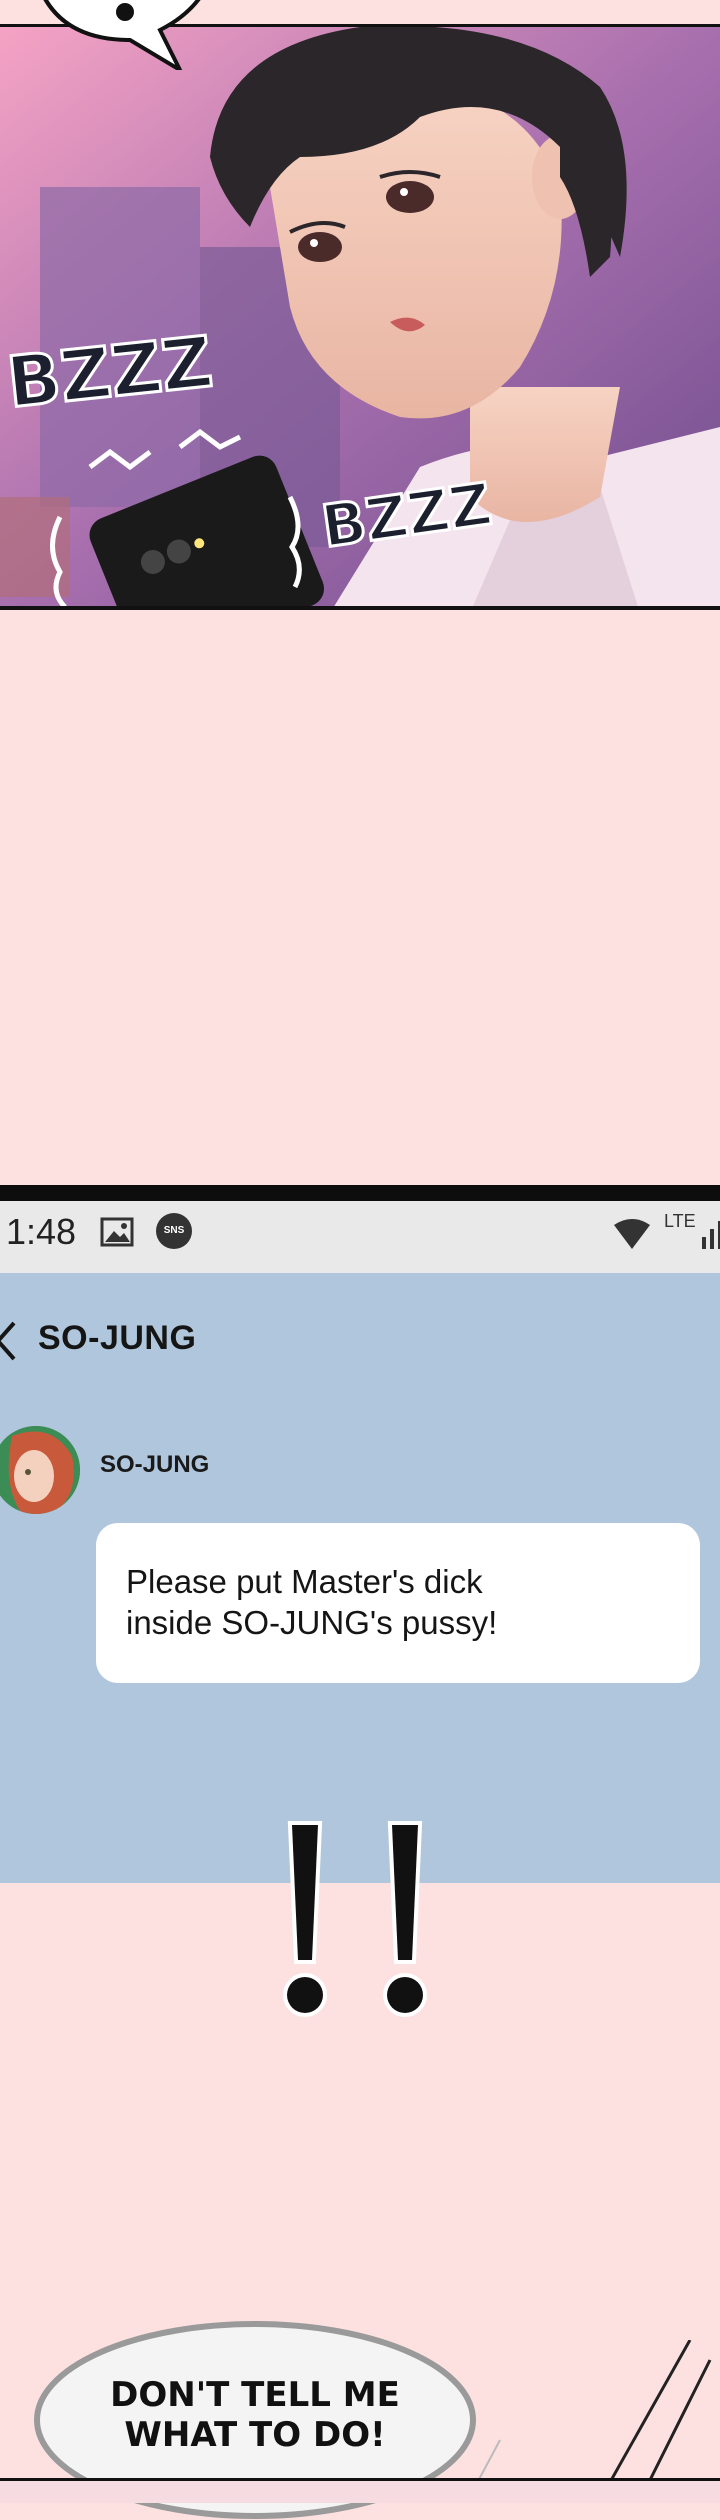 The image size is (720, 2520). Describe the element at coordinates (680, 1221) in the screenshot. I see `lte-icon: LTE` at that location.